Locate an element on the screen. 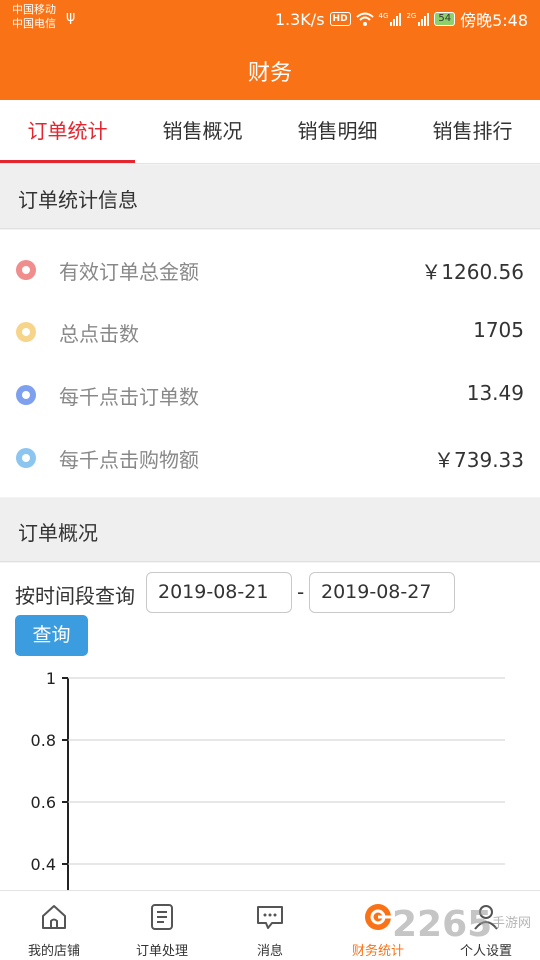  stat-label: 总点击数 is located at coordinates (99, 334).